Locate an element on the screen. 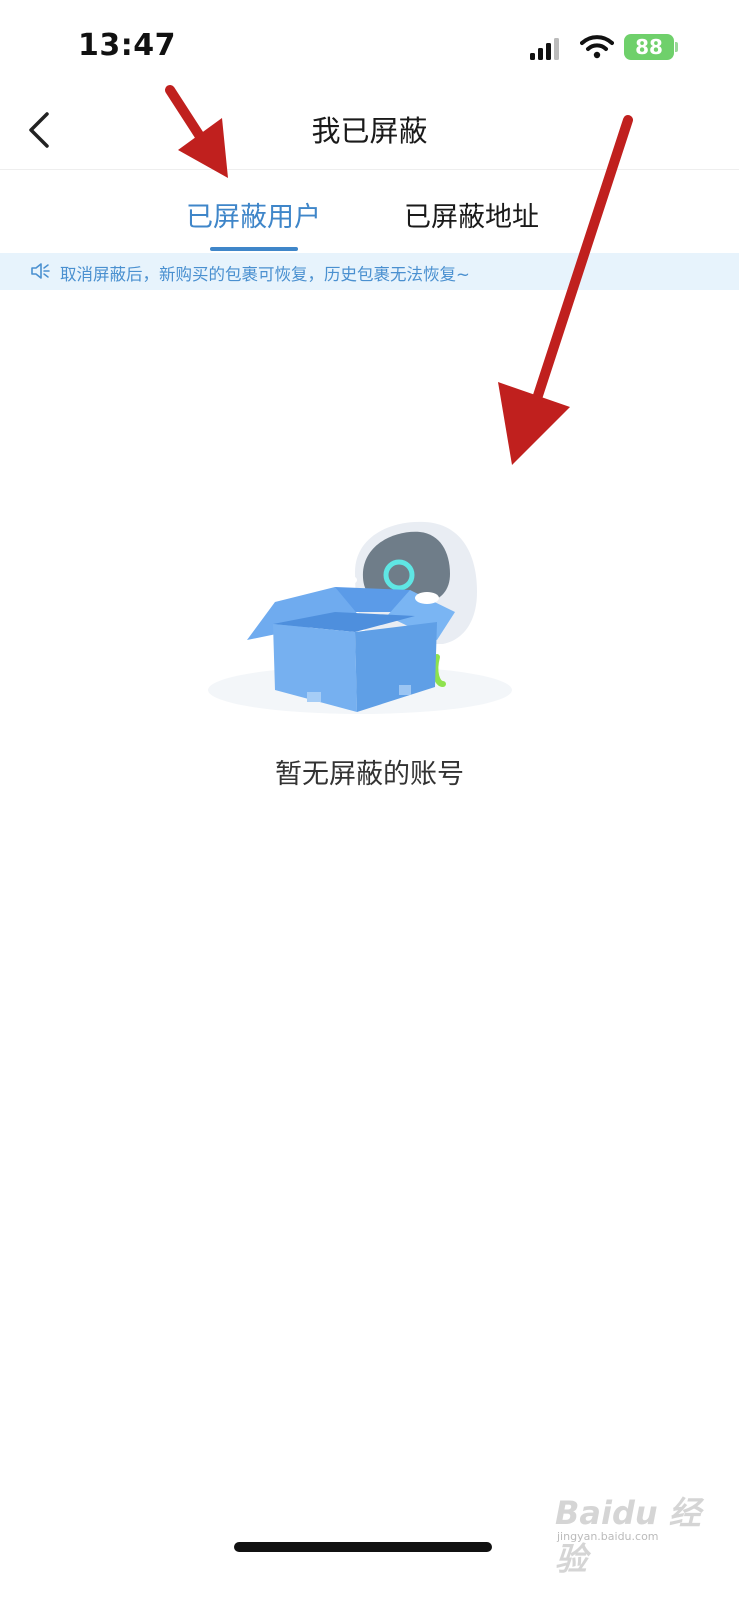 The image size is (739, 1600). speaker-icon is located at coordinates (40, 271).